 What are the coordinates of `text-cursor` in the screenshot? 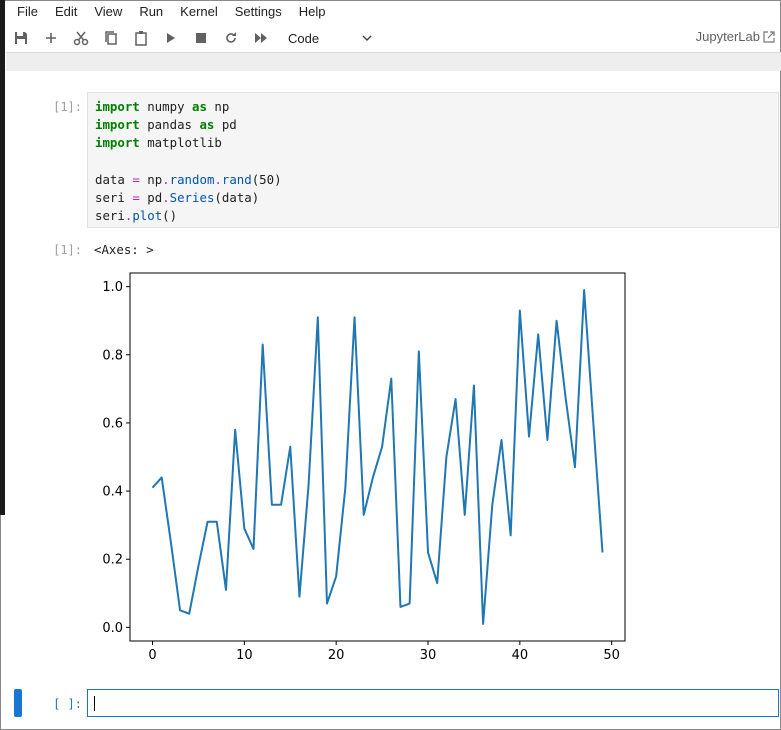 It's located at (94, 703).